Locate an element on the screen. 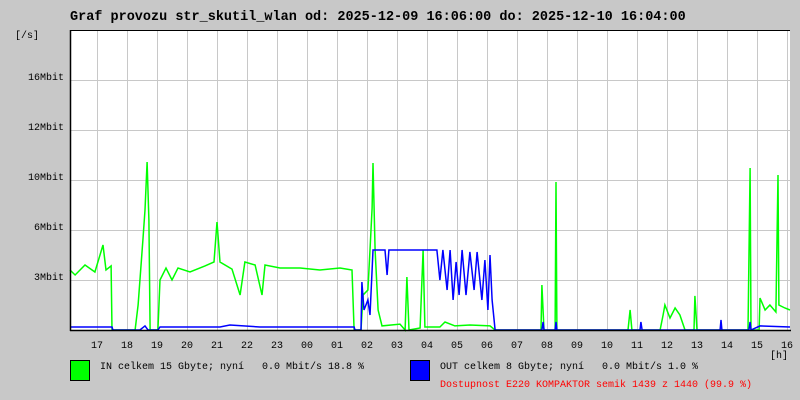  x-tick-label: 06 is located at coordinates (486, 346).